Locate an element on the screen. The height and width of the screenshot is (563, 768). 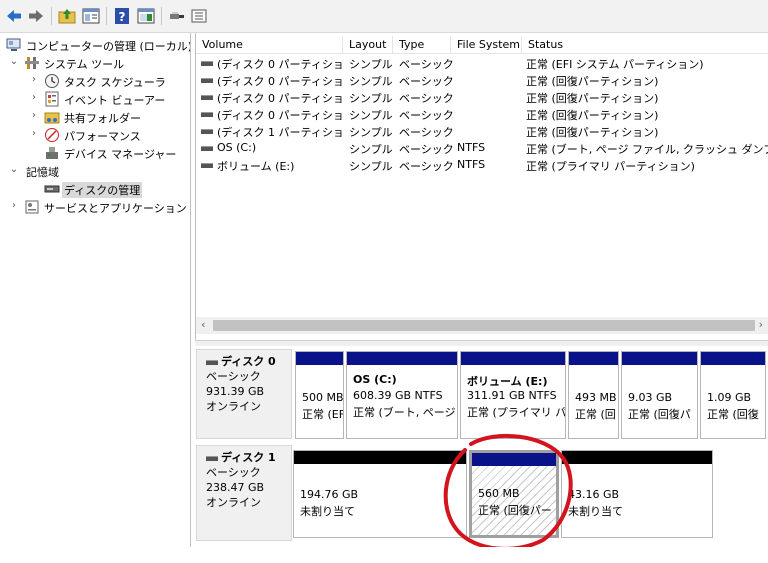
tree-label: ディスクの管理 is located at coordinates (102, 190).